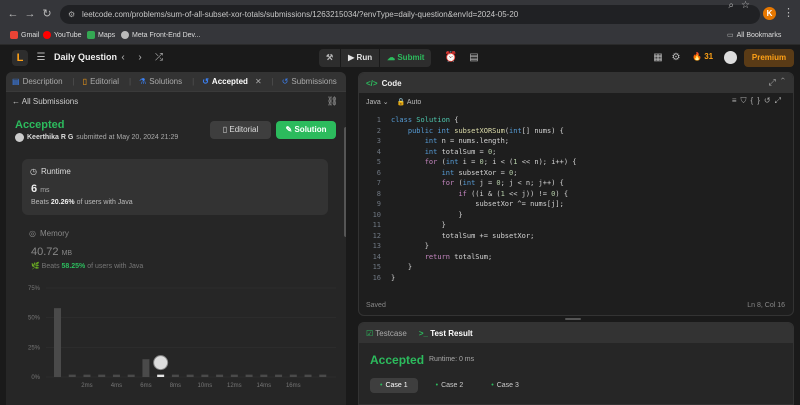  What do you see at coordinates (329, 58) in the screenshot?
I see `debug-icon: ⚒` at bounding box center [329, 58].